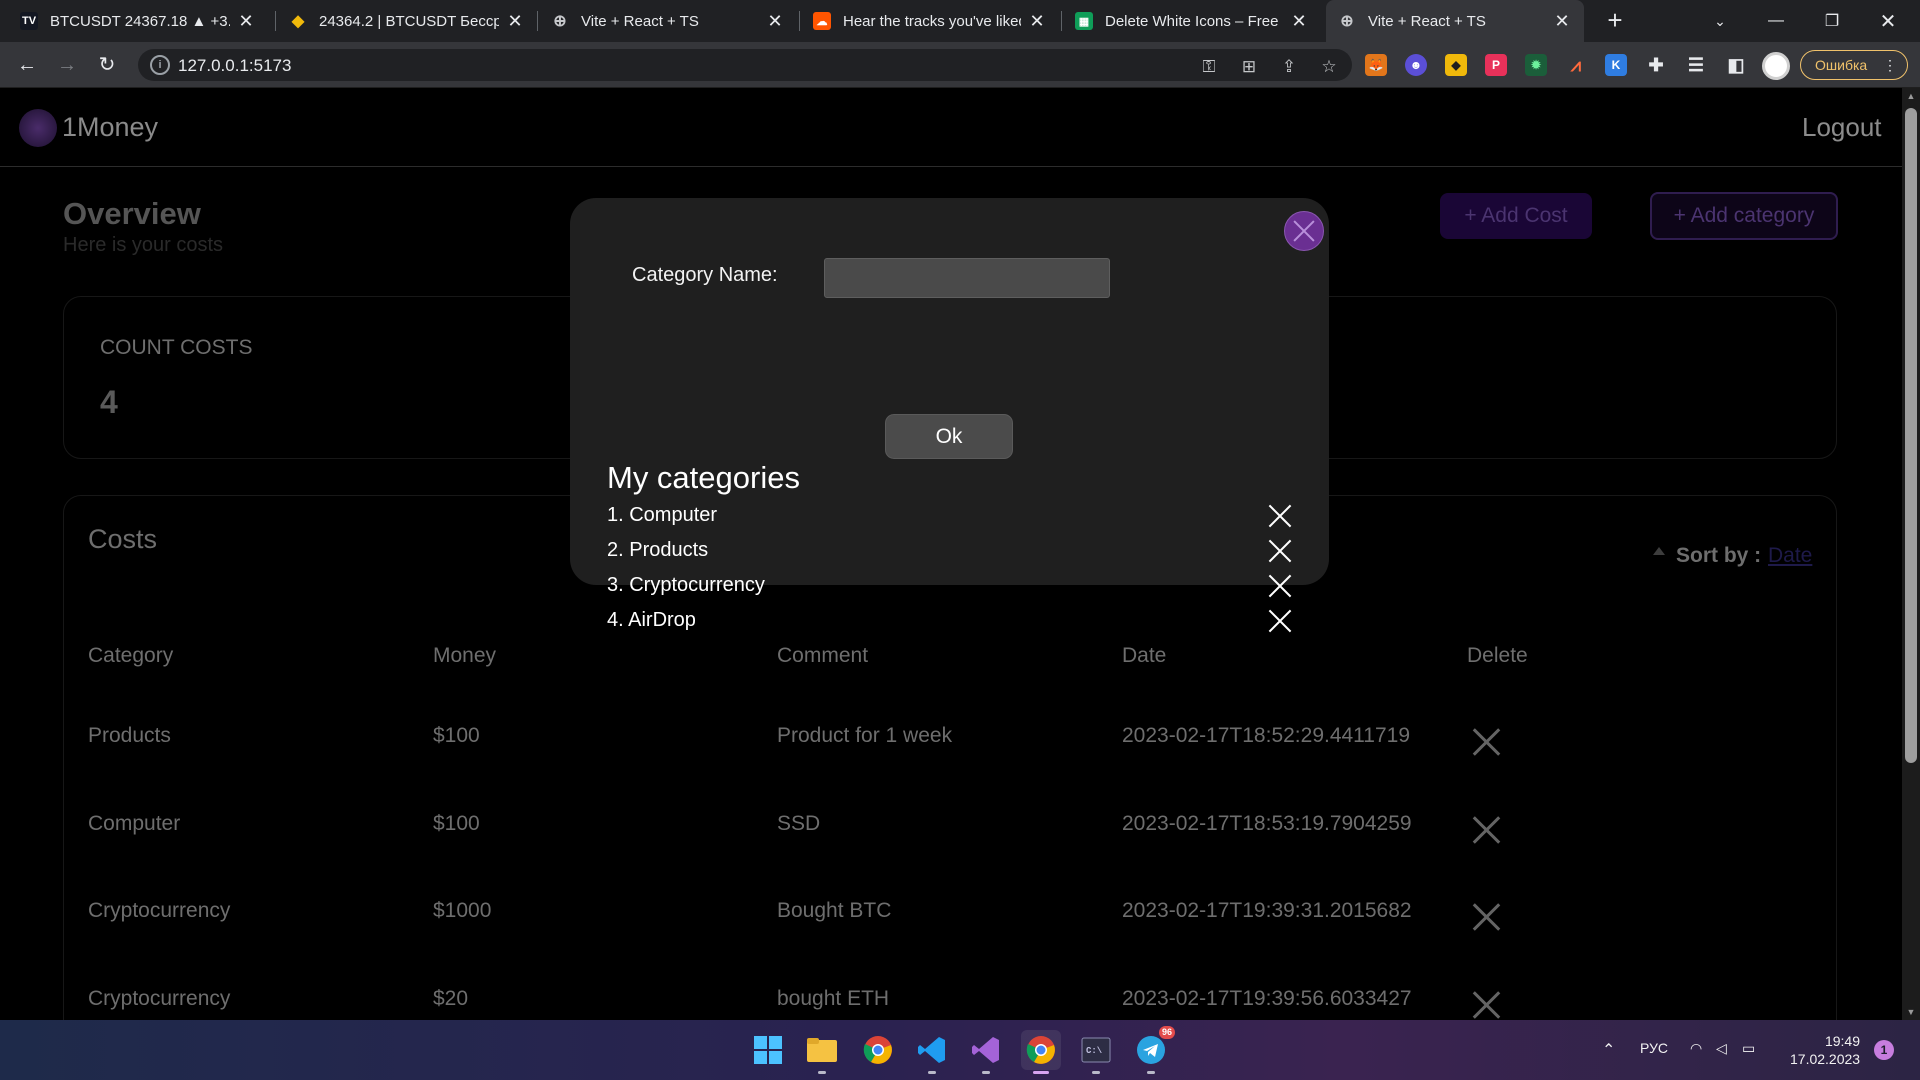 Image resolution: width=1920 pixels, height=1080 pixels. Describe the element at coordinates (1616, 65) in the screenshot. I see `extension-k-icon: K` at that location.